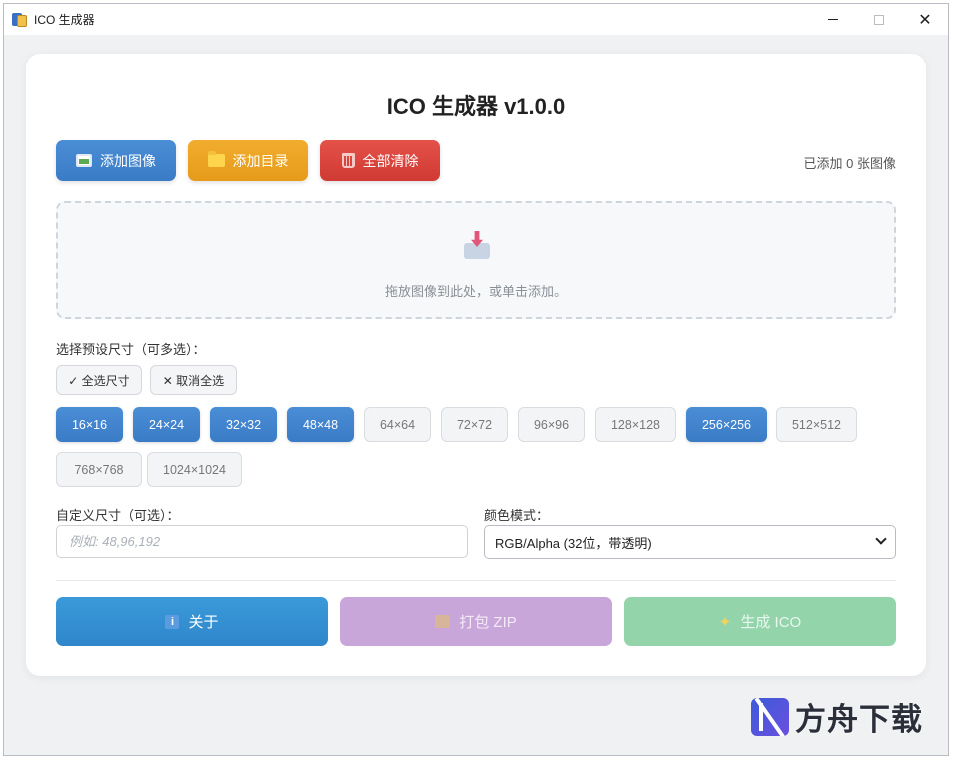 Image resolution: width=953 pixels, height=760 pixels. Describe the element at coordinates (690, 542) in the screenshot. I see `color-mode-select: RGB/Alpha (32位，带透明)` at that location.